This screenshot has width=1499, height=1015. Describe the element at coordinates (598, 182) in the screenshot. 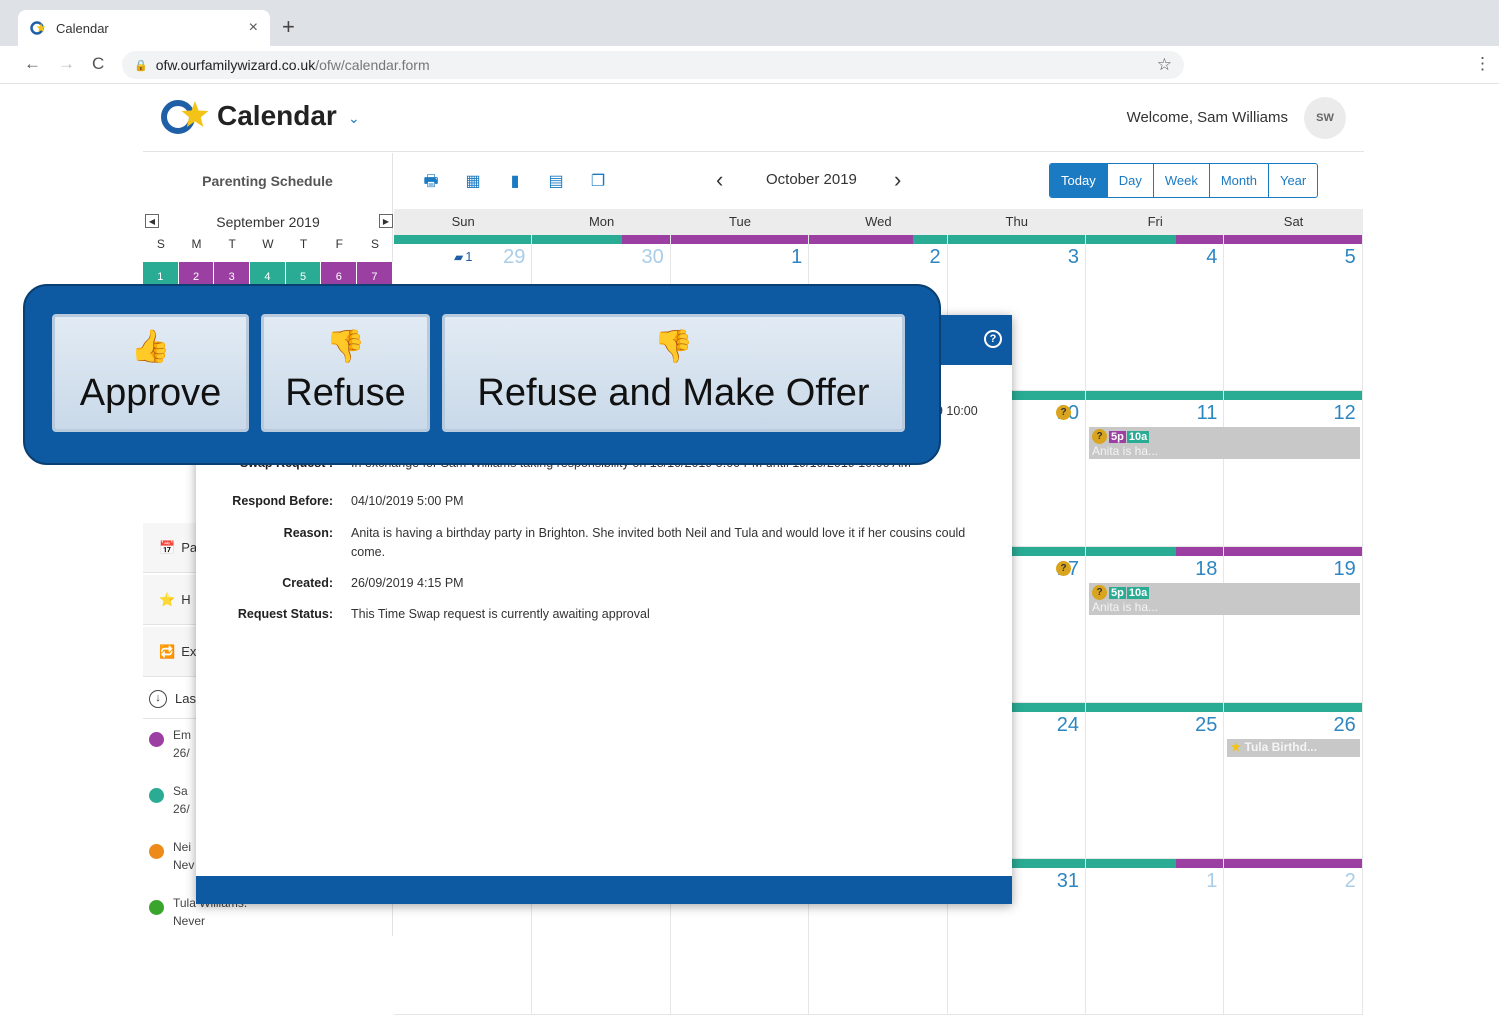

I see `copy-icon: ❐` at that location.